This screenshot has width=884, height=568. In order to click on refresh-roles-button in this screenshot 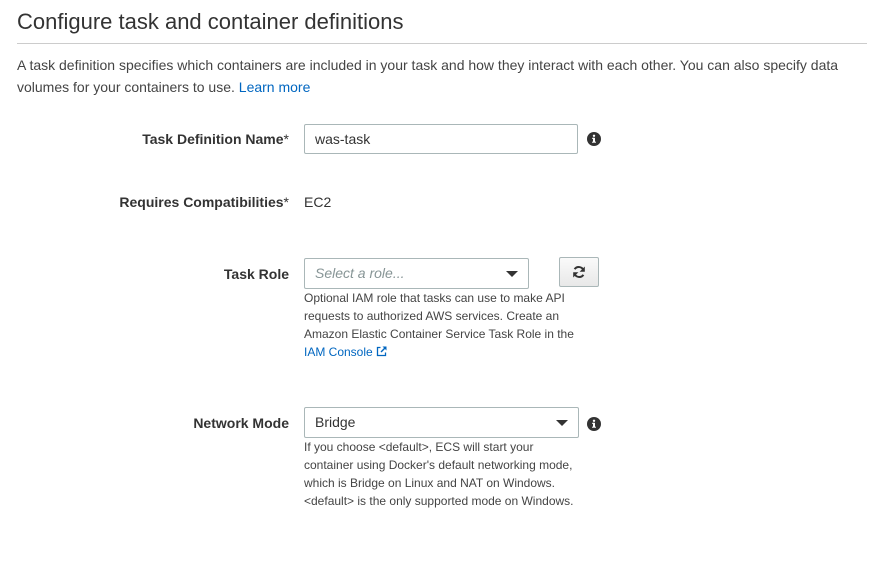, I will do `click(579, 272)`.